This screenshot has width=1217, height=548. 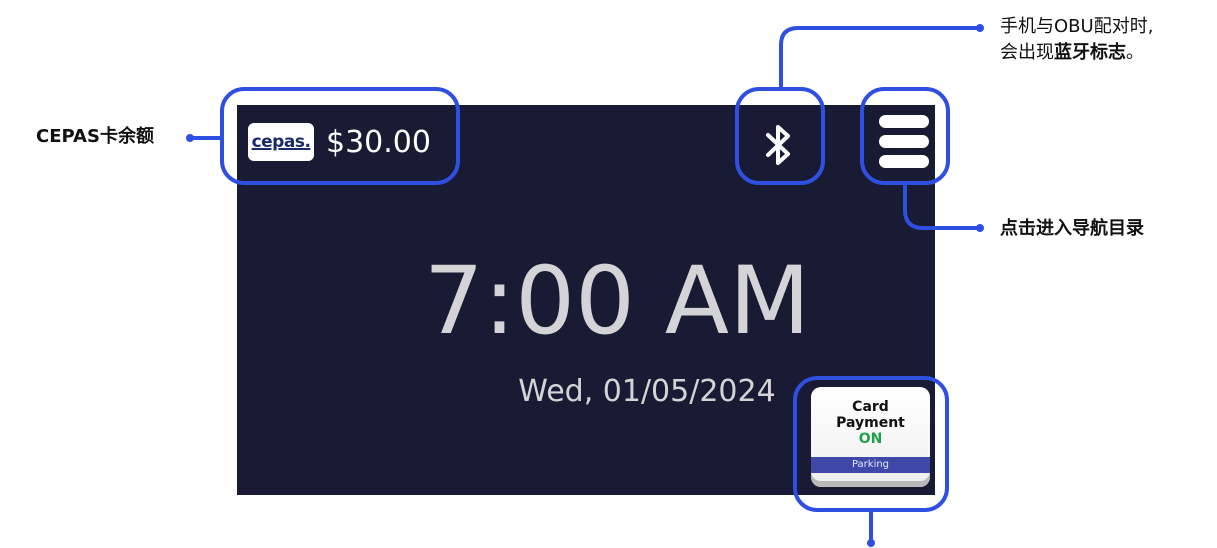 I want to click on callout-dot-balance, so click(x=190, y=138).